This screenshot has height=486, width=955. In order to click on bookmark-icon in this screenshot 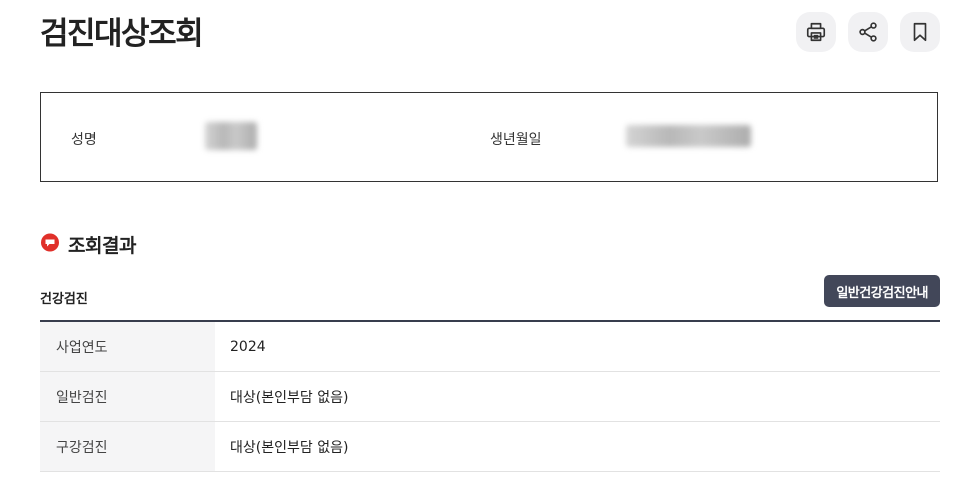, I will do `click(920, 32)`.